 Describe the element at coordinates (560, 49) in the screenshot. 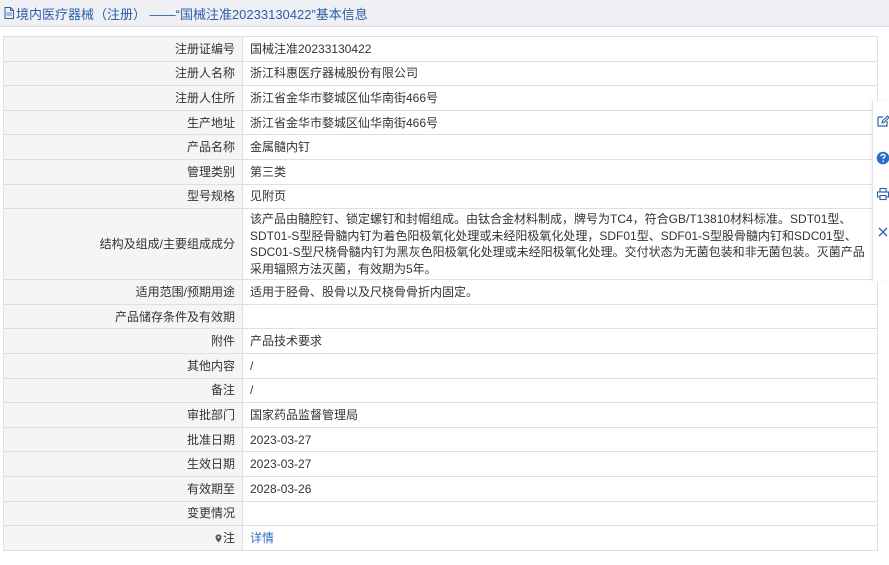

I see `row-value: 国械注准20233130422` at that location.